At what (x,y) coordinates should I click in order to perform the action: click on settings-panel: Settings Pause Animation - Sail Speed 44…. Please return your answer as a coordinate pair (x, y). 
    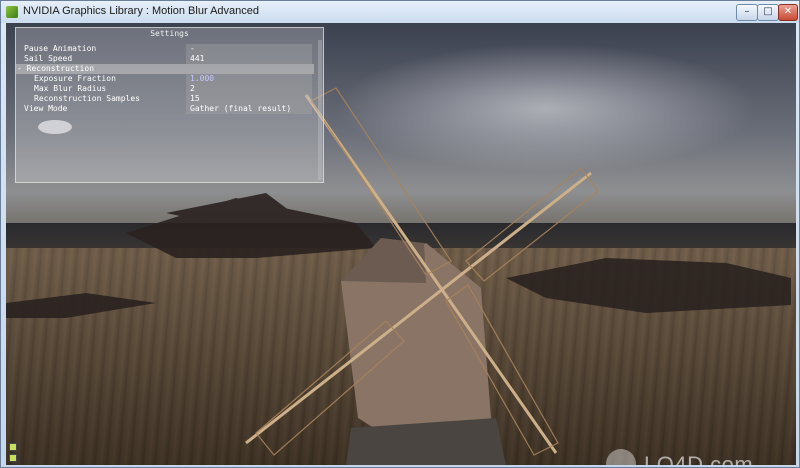
    Looking at the image, I should click on (169, 105).